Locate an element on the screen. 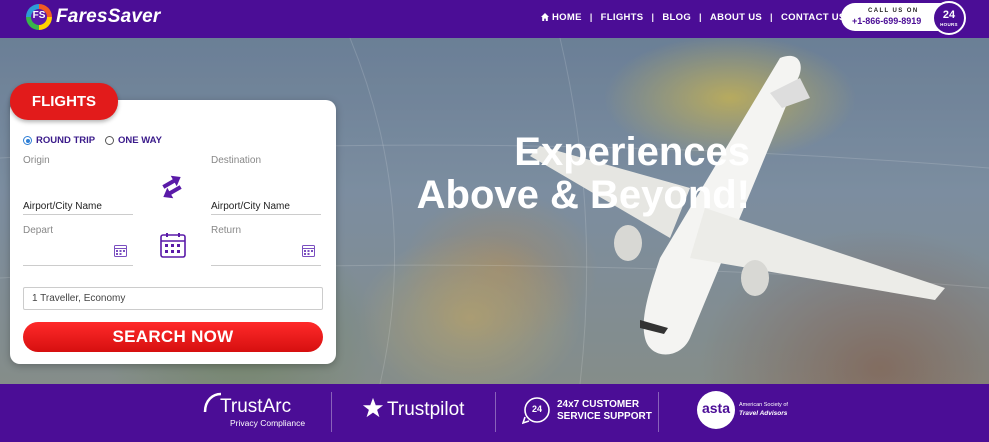 The height and width of the screenshot is (442, 989). swap-flights-icon is located at coordinates (172, 184).